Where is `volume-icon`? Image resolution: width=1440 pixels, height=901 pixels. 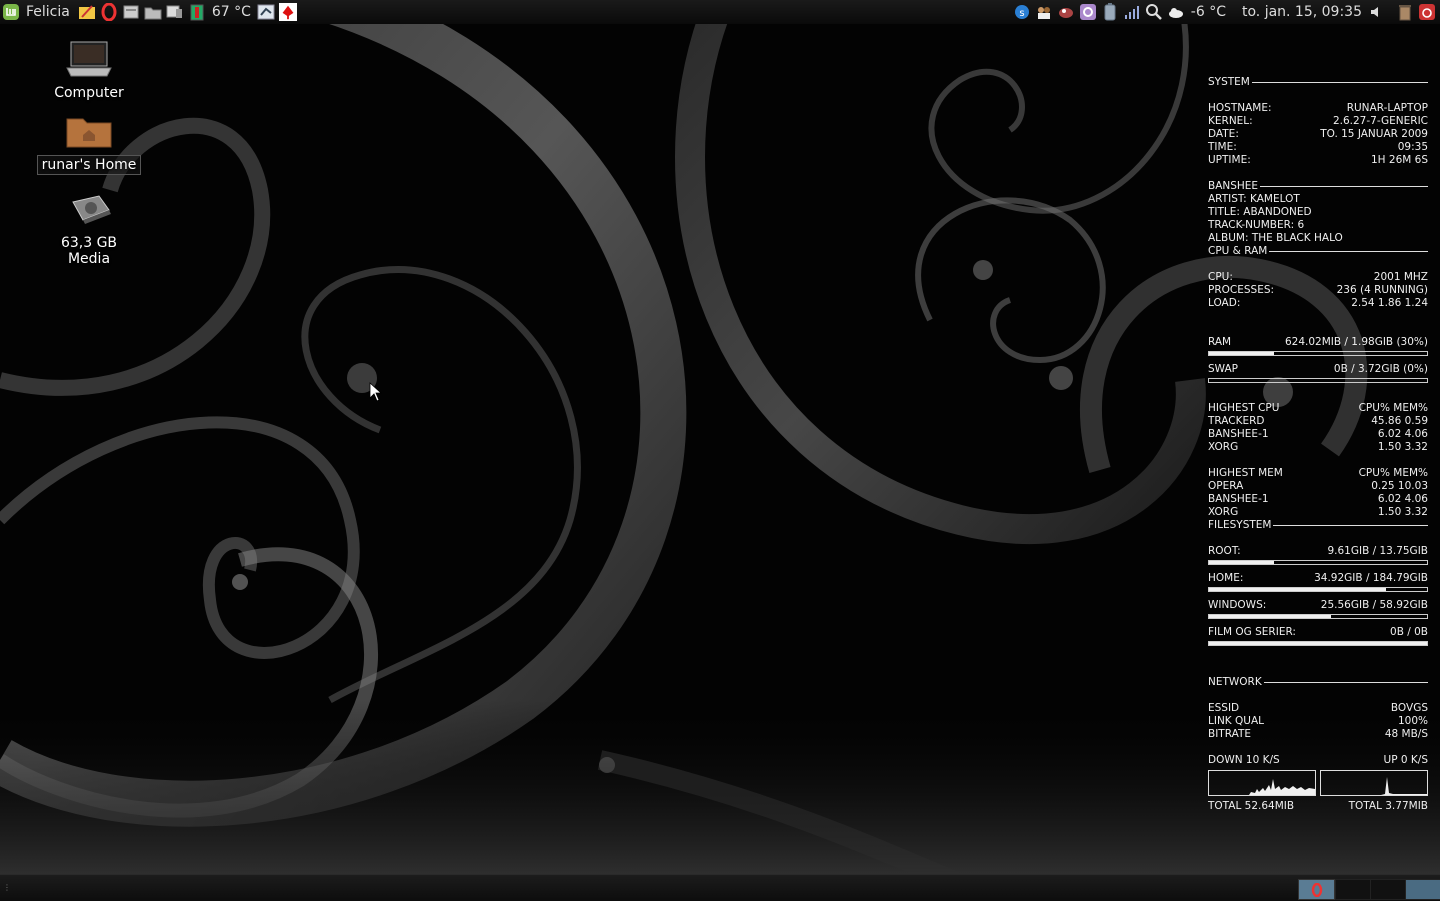
volume-icon is located at coordinates (1377, 12).